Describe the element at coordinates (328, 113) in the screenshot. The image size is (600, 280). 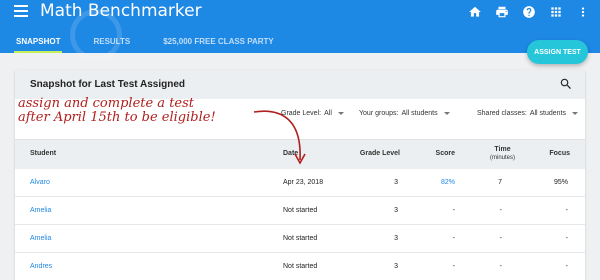
I see `grade-level-value: All` at that location.